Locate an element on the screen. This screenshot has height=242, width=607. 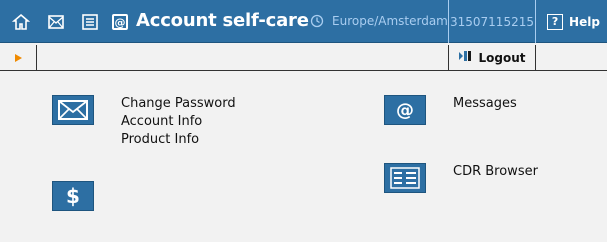
mail-icon is located at coordinates (56, 22).